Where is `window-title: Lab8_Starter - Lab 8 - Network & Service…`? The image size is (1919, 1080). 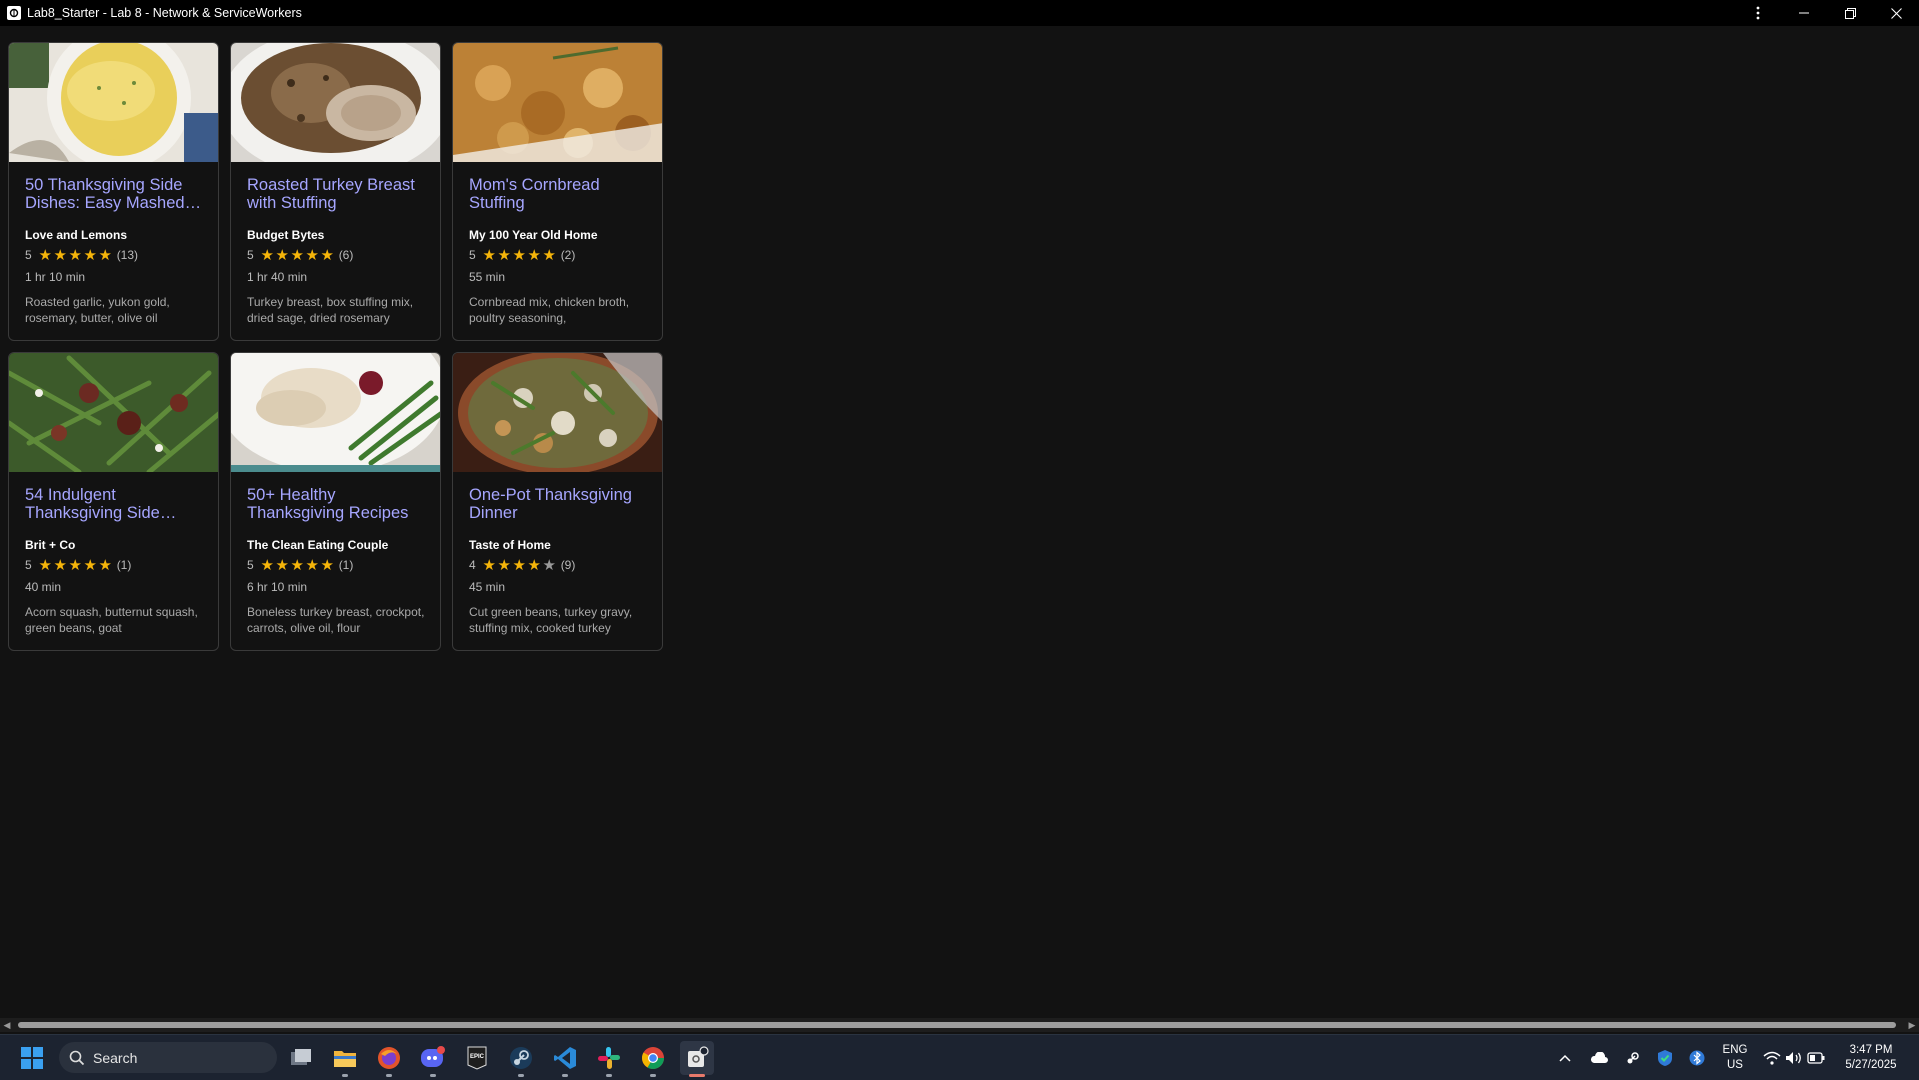 window-title: Lab8_Starter - Lab 8 - Network & Service… is located at coordinates (164, 13).